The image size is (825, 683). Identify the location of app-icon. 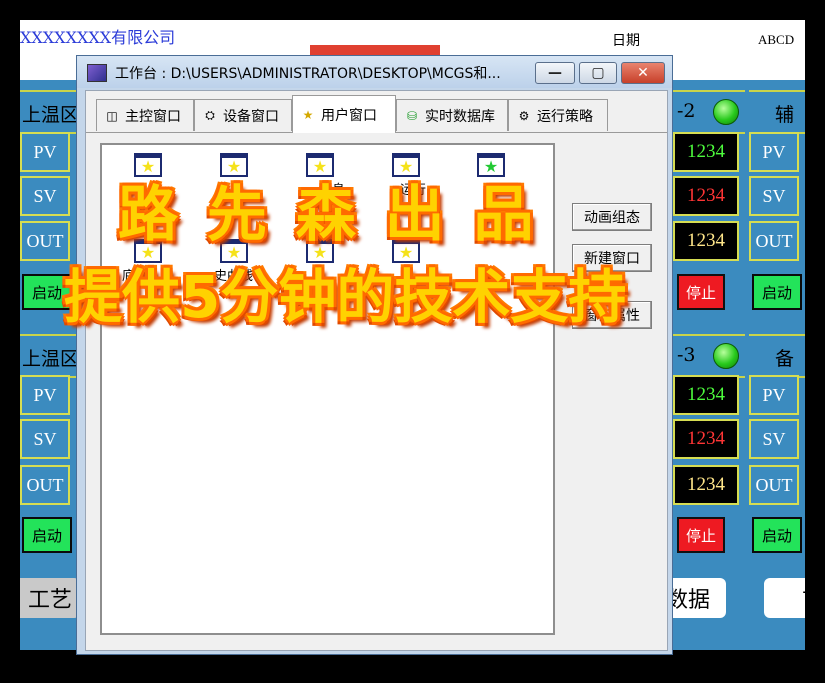
(97, 73).